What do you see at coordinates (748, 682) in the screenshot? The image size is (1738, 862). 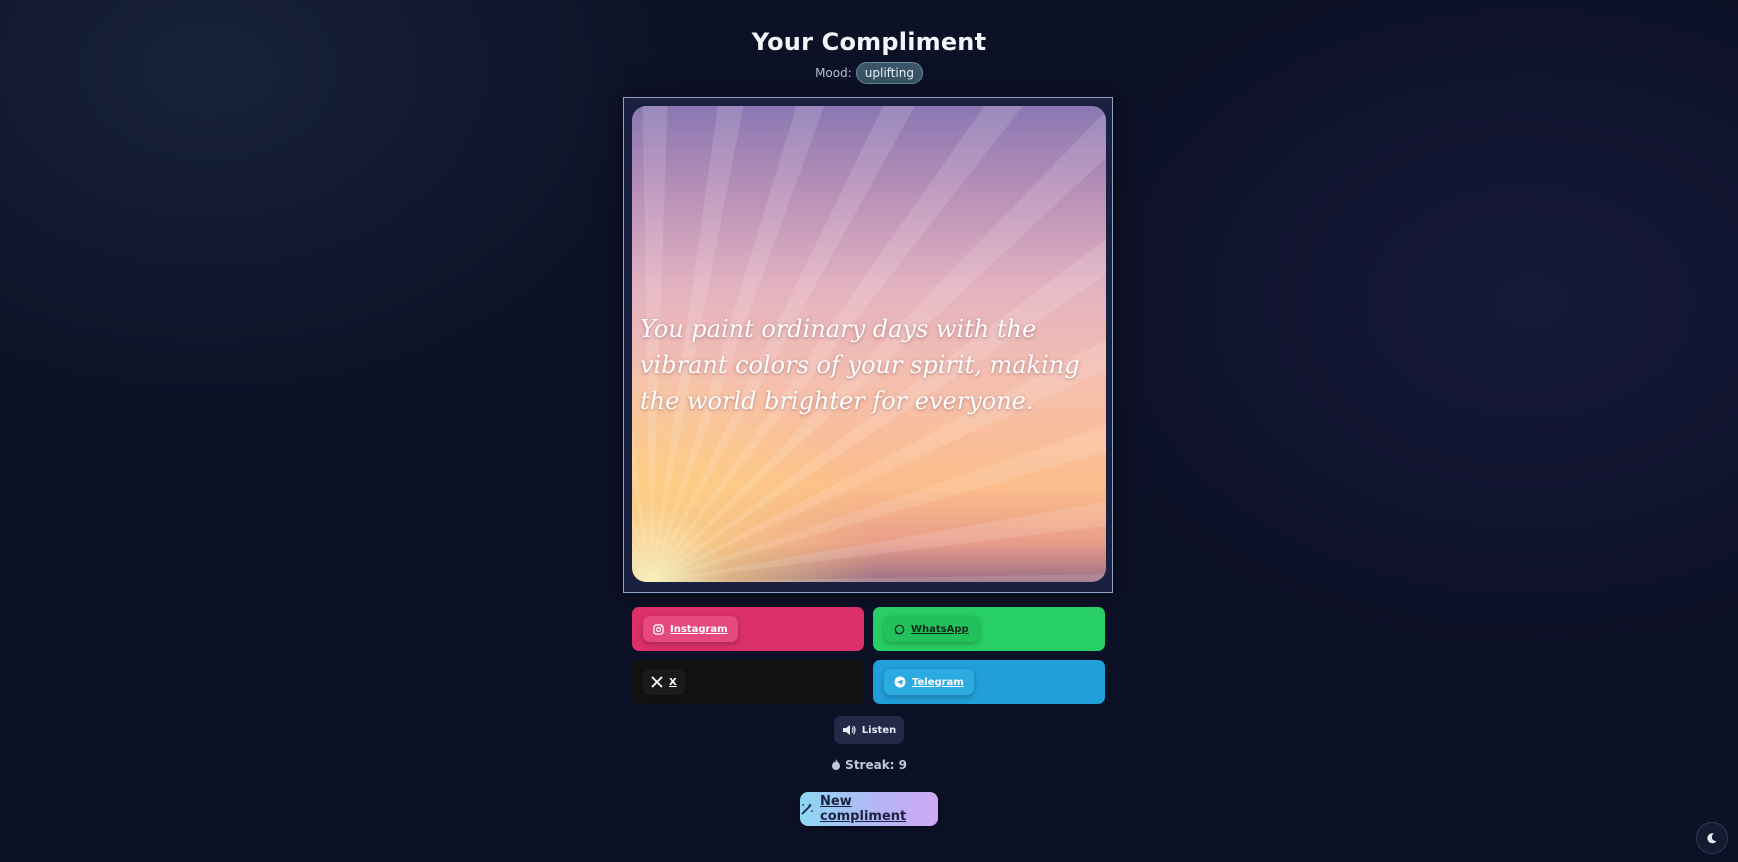 I see `share-x-button: X` at bounding box center [748, 682].